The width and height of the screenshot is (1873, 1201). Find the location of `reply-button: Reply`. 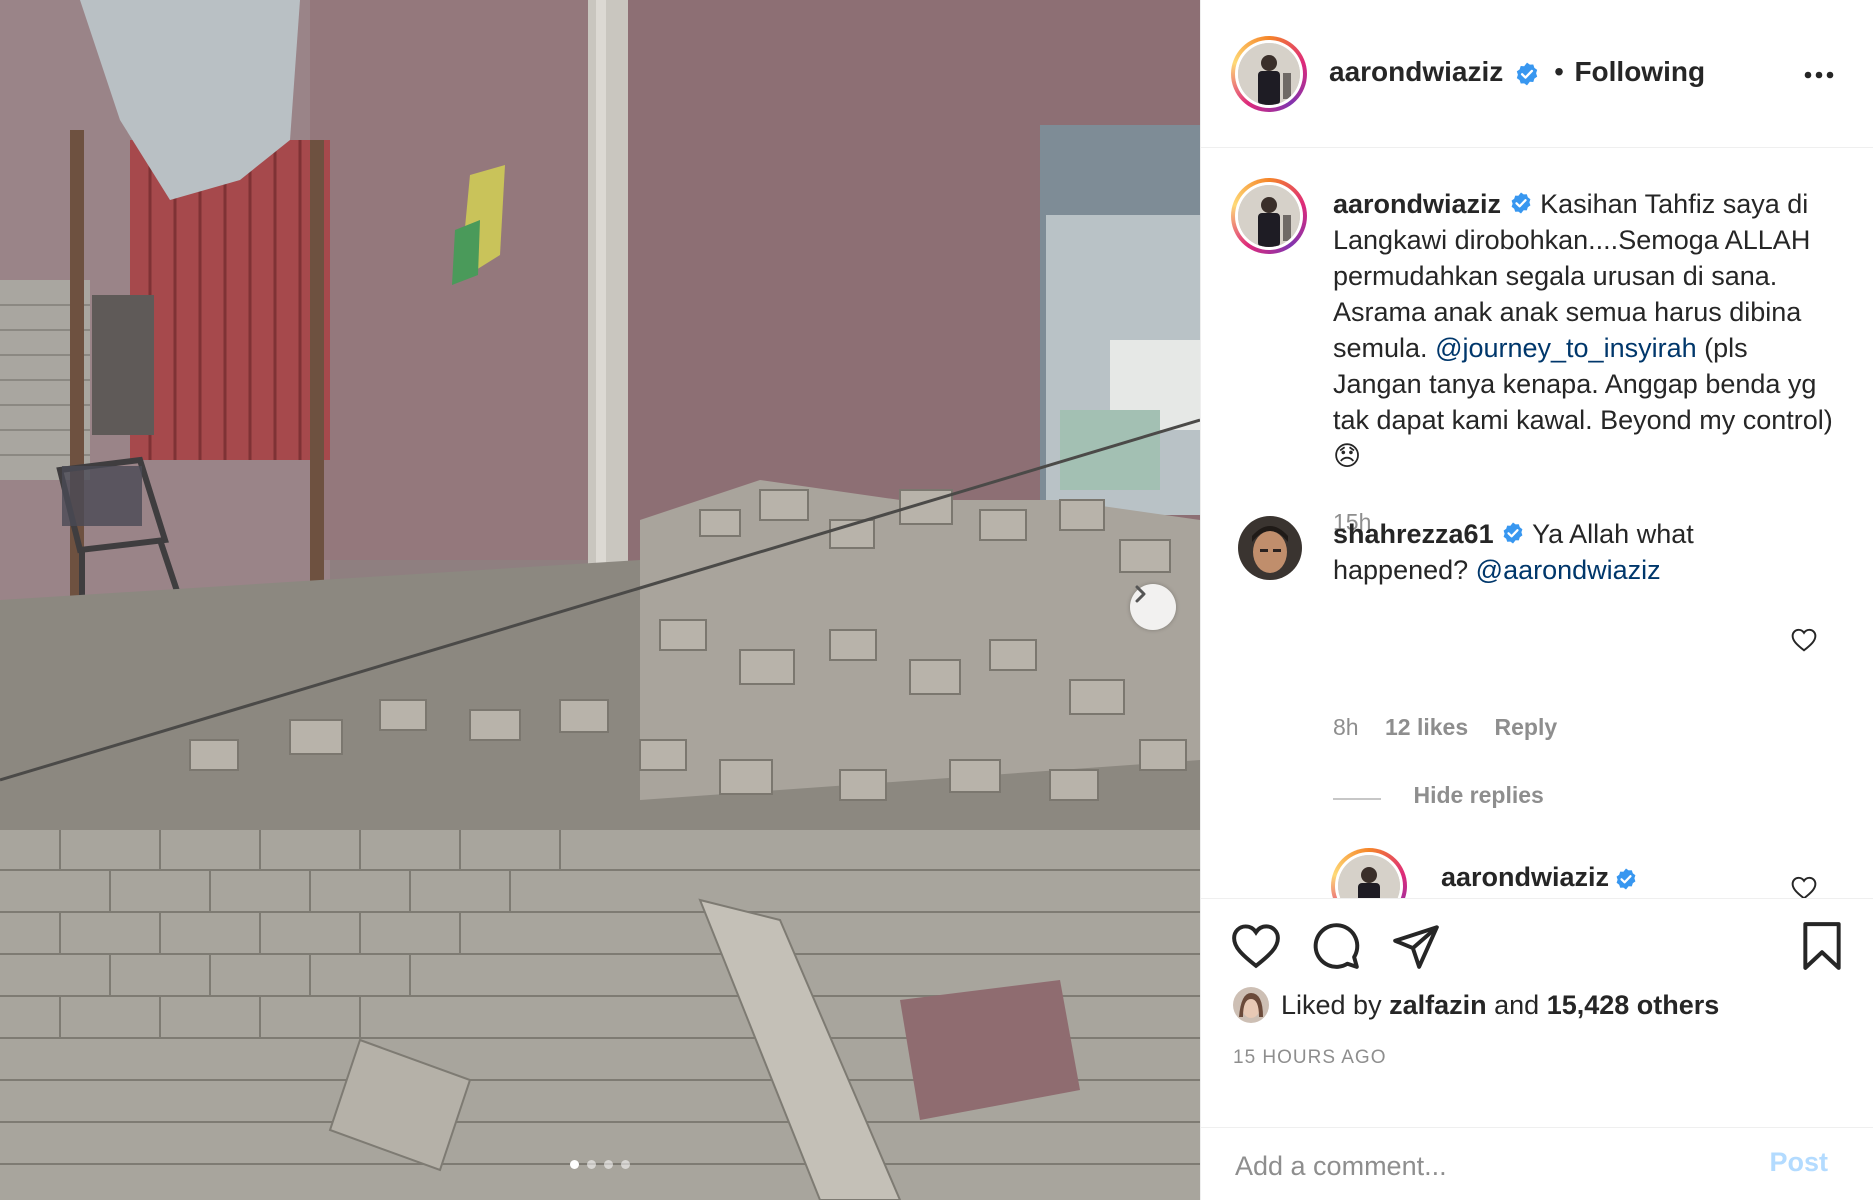

reply-button: Reply is located at coordinates (1526, 727).